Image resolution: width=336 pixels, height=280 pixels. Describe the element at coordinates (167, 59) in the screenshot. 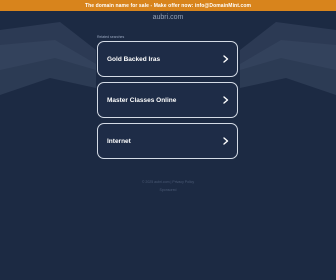

I see `link-gold-backed-iras: Gold Backed Iras` at that location.